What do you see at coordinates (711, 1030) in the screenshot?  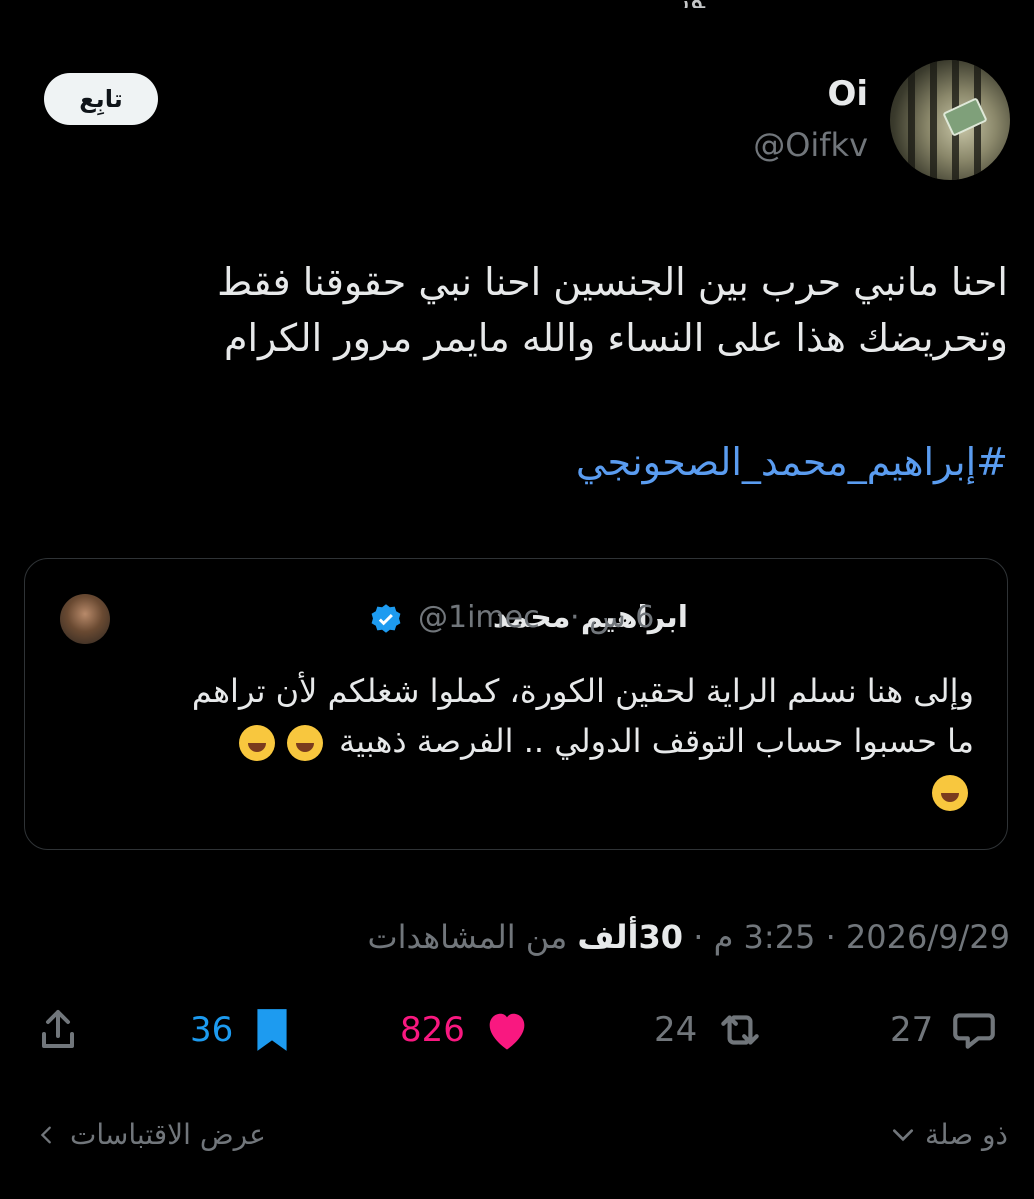 I see `repost-button: 24` at bounding box center [711, 1030].